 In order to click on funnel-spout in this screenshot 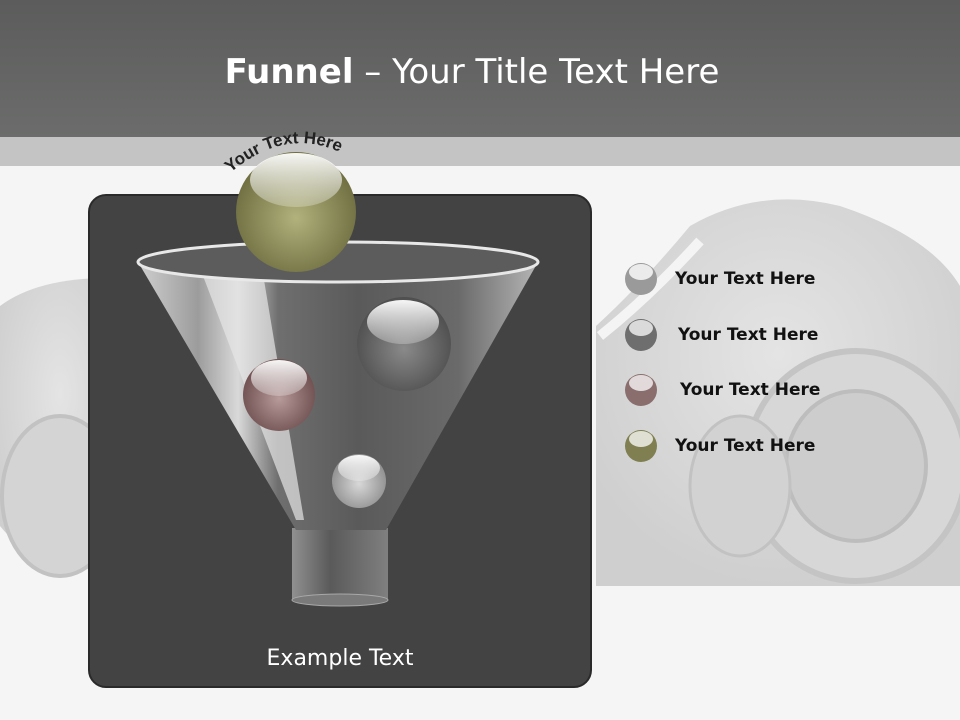, I will do `click(340, 564)`.